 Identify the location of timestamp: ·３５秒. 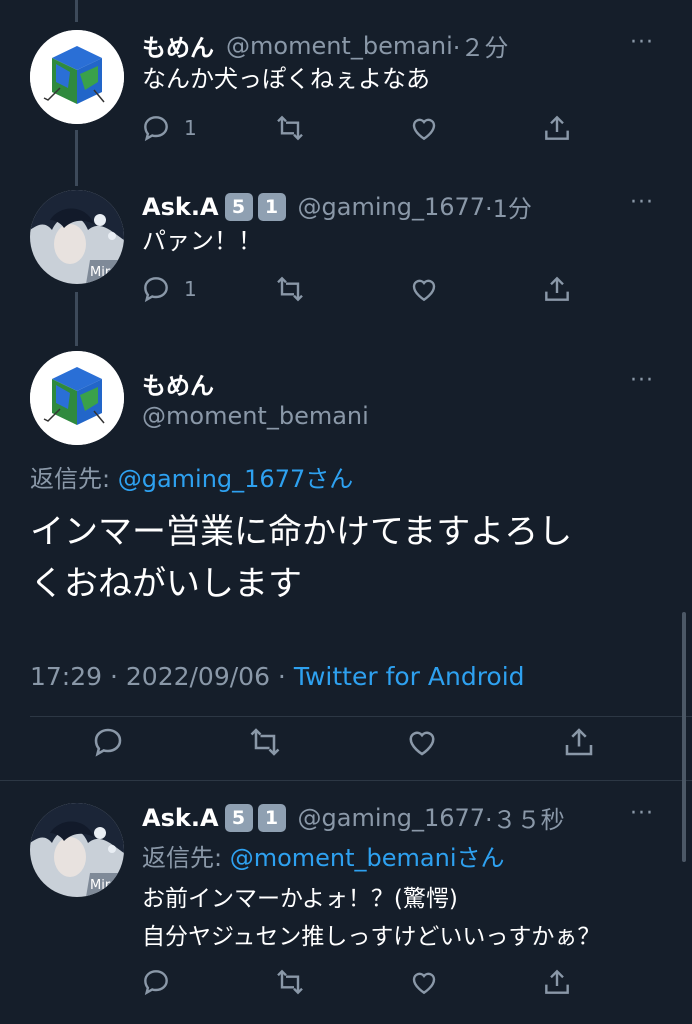
(525, 817).